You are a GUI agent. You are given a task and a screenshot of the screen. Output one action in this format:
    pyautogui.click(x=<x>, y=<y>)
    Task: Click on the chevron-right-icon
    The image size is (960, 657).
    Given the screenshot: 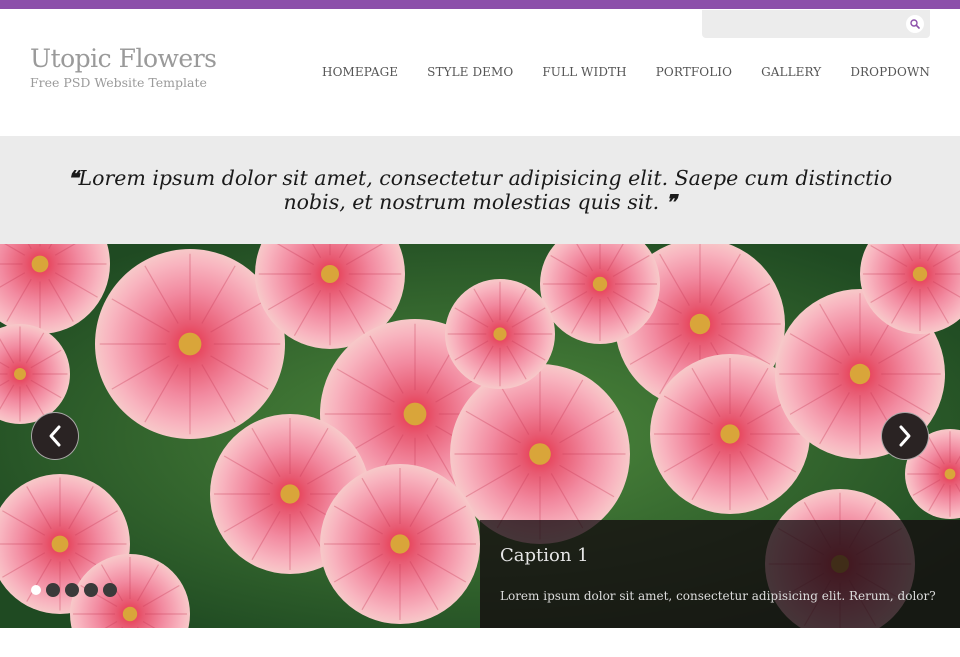 What is the action you would take?
    pyautogui.click(x=905, y=436)
    